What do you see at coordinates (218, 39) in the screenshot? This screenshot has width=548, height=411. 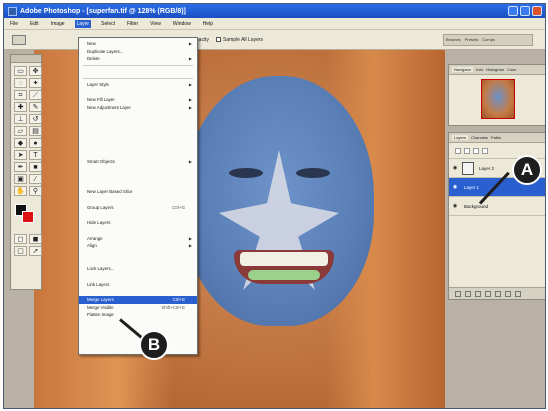 I see `sample-all-layers-checkbox` at bounding box center [218, 39].